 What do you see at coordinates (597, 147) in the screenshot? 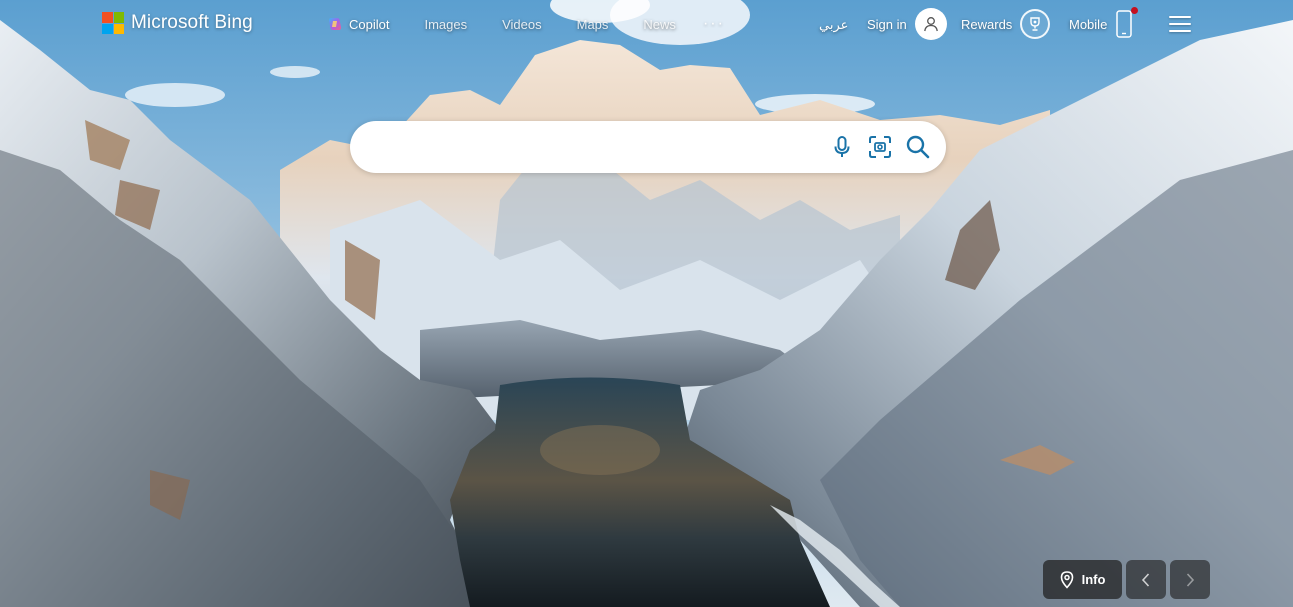
I see `search-input` at bounding box center [597, 147].